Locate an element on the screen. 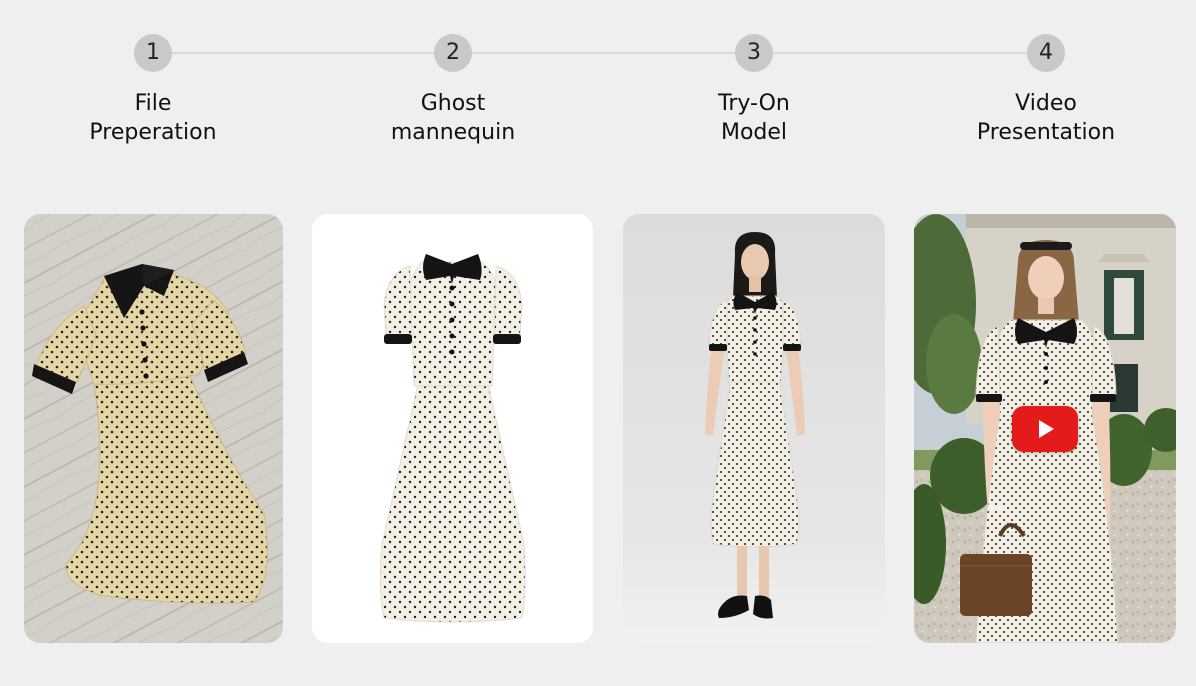  step-1: 1 File Preperation is located at coordinates (153, 90).